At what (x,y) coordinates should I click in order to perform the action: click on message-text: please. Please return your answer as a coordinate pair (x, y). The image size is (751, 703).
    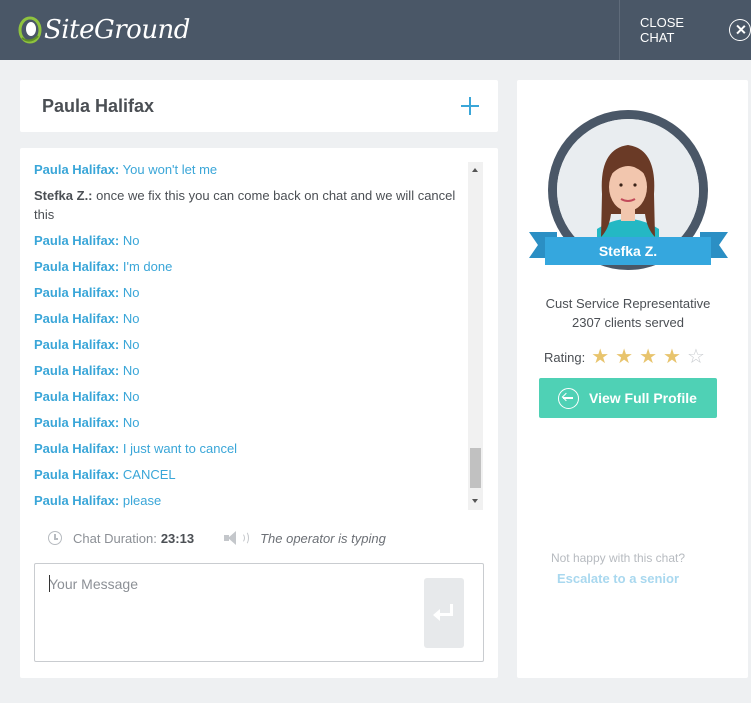
    Looking at the image, I should click on (142, 500).